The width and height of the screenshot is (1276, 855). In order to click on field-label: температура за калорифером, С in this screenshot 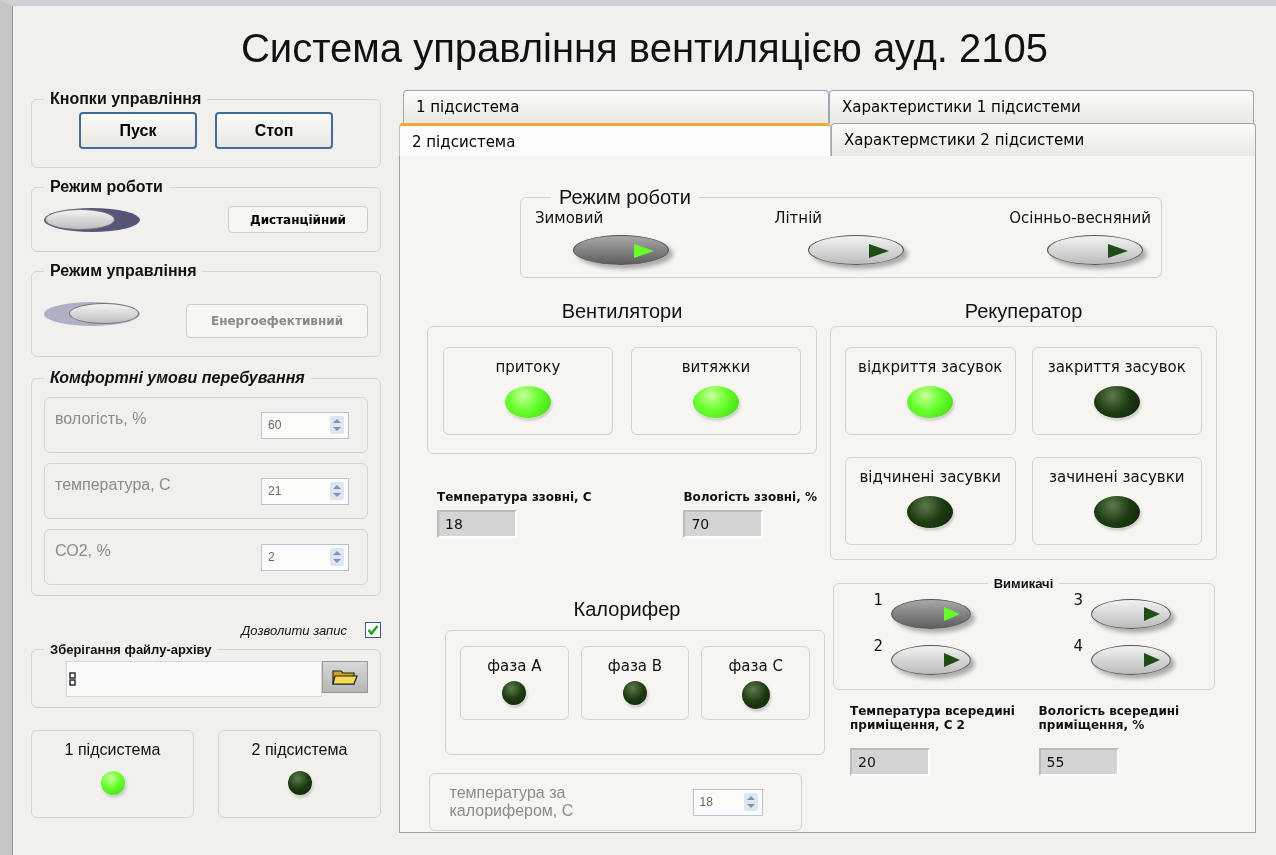, I will do `click(512, 802)`.